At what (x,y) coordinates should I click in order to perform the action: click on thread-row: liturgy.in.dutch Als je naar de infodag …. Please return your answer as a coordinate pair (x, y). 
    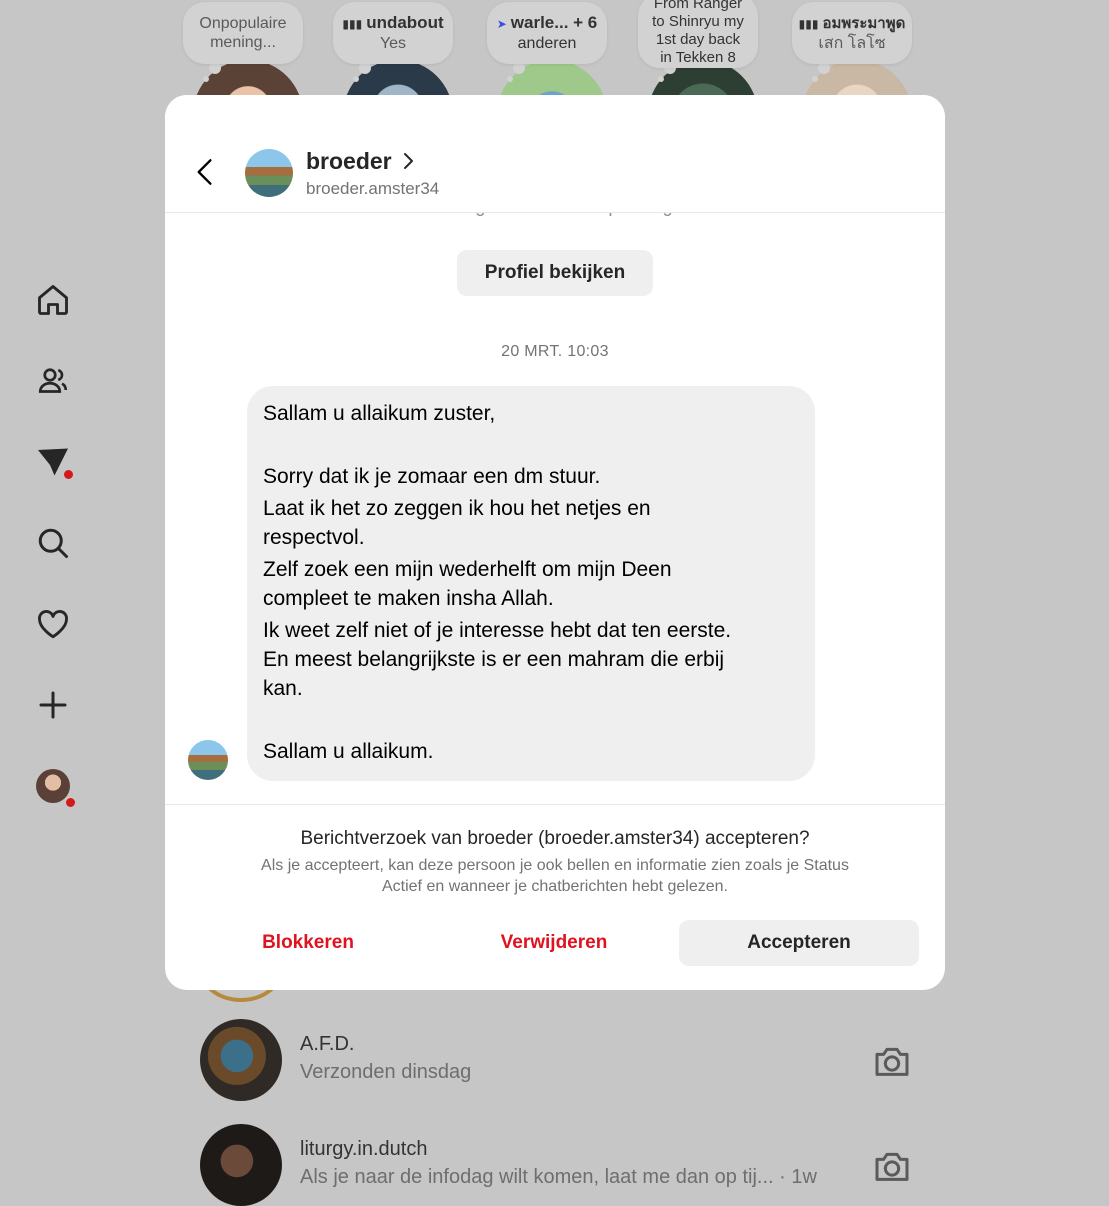
    Looking at the image, I should click on (560, 1165).